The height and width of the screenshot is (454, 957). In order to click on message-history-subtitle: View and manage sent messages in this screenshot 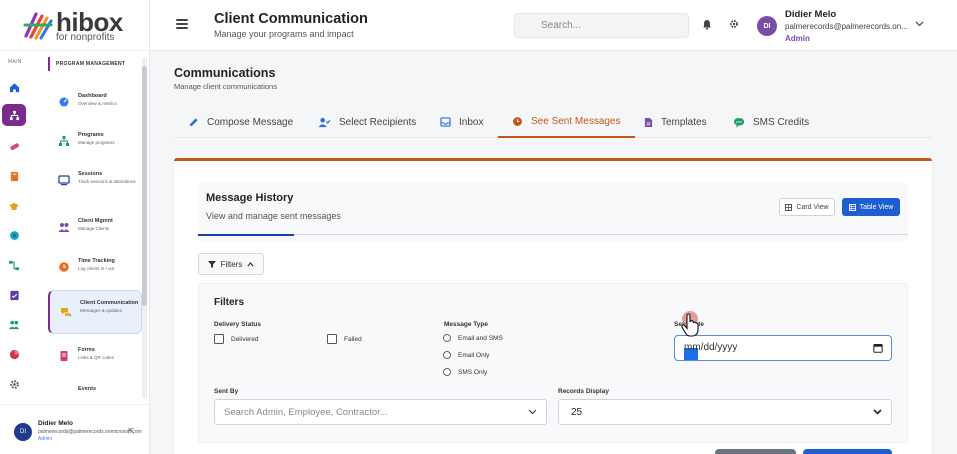, I will do `click(273, 216)`.